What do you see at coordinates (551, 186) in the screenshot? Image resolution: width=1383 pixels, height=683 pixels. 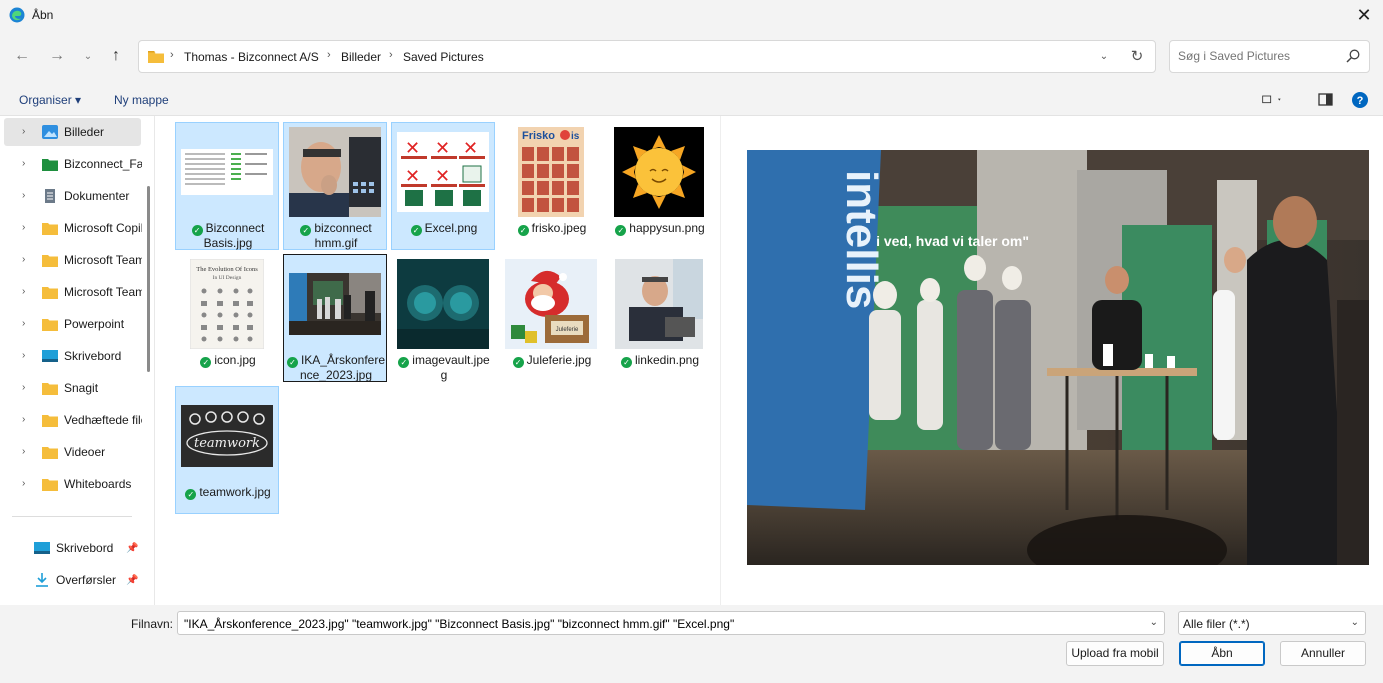 I see `file-tile-frisko: Frisko is ✓ frisko.jpeg` at bounding box center [551, 186].